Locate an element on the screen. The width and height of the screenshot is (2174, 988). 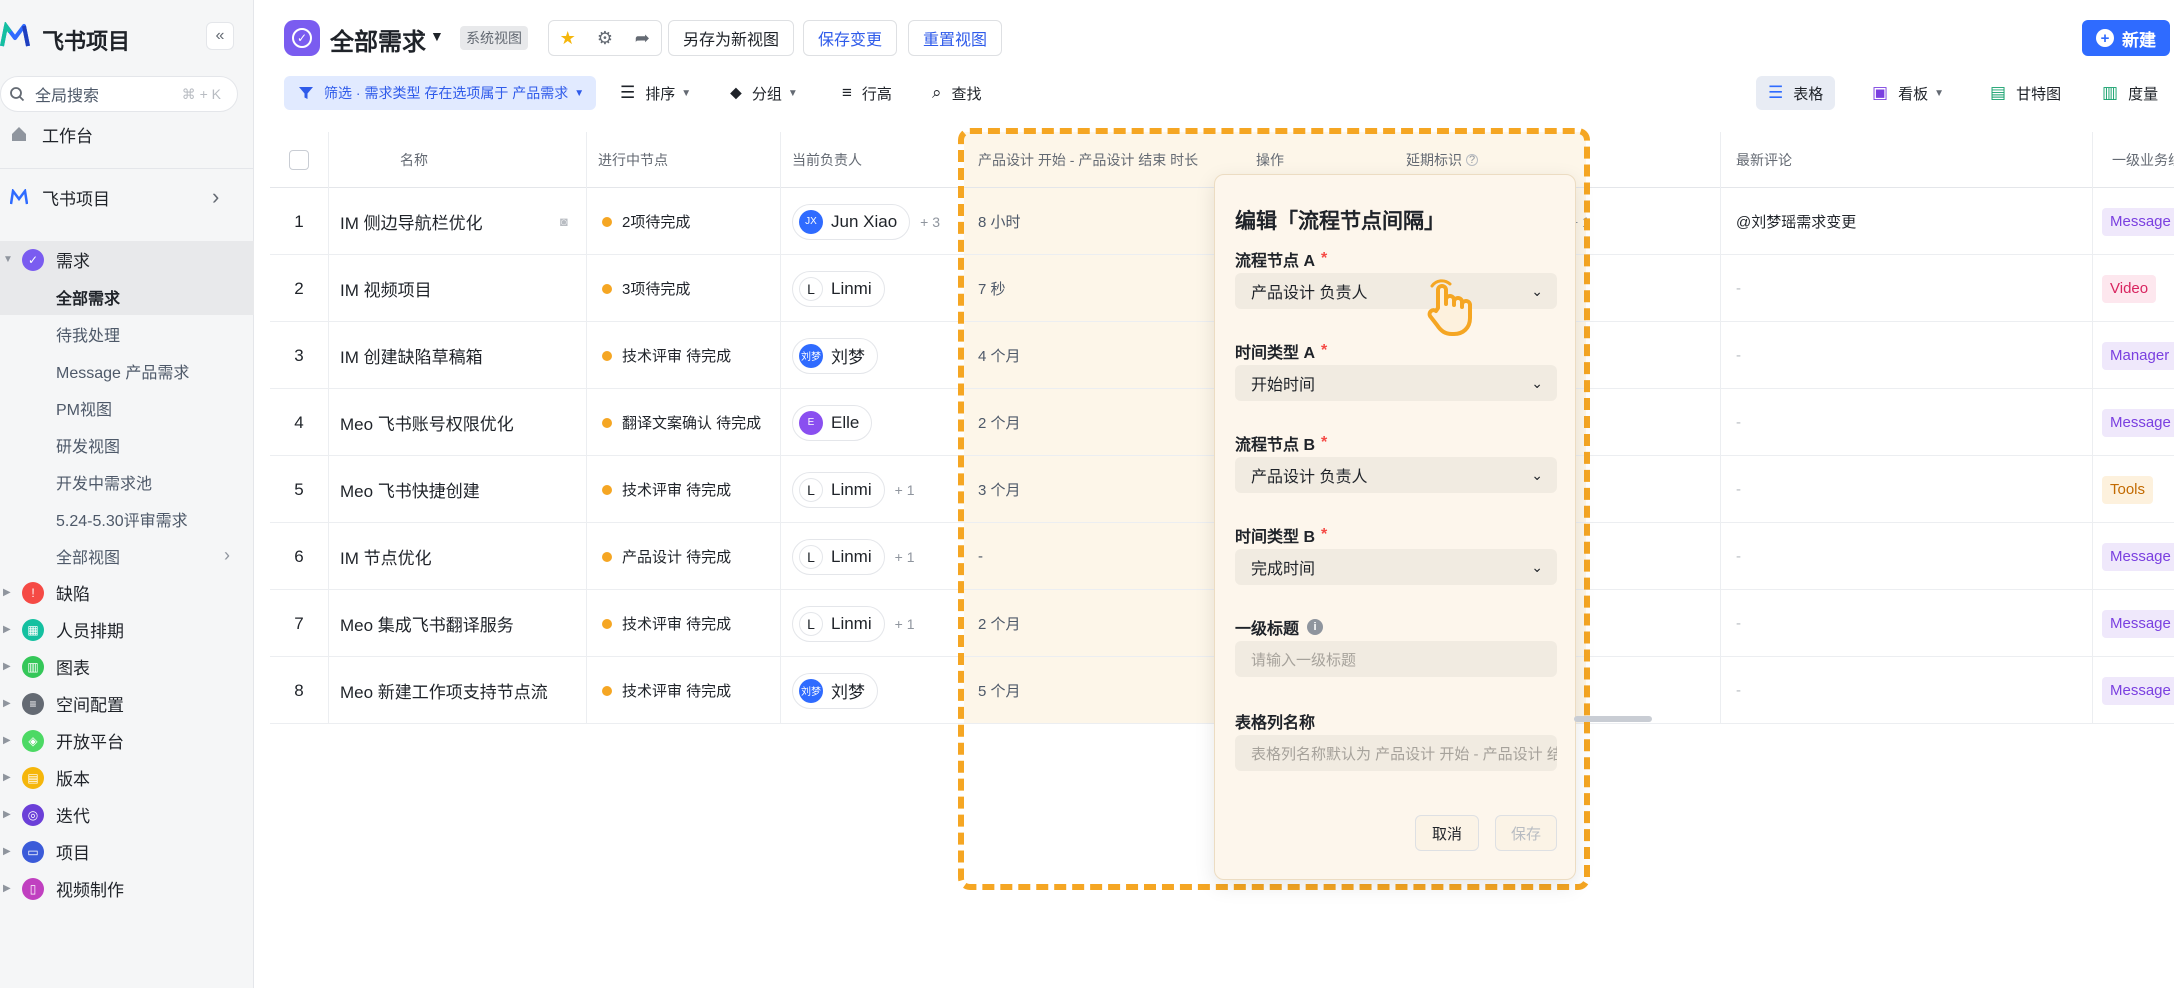
node-b-label-text: 流程节点 B is located at coordinates (1275, 445).